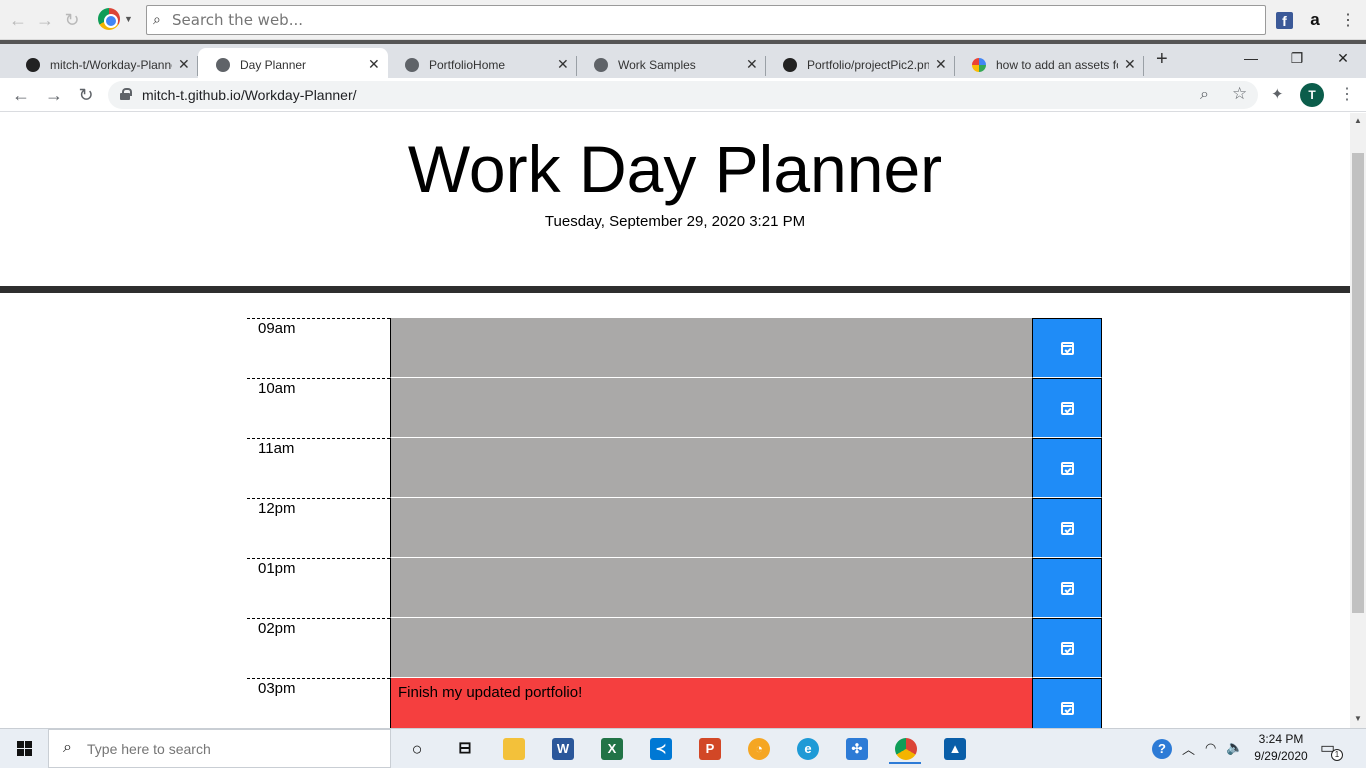 Image resolution: width=1366 pixels, height=768 pixels. I want to click on minimize-icon: —, so click(1251, 58).